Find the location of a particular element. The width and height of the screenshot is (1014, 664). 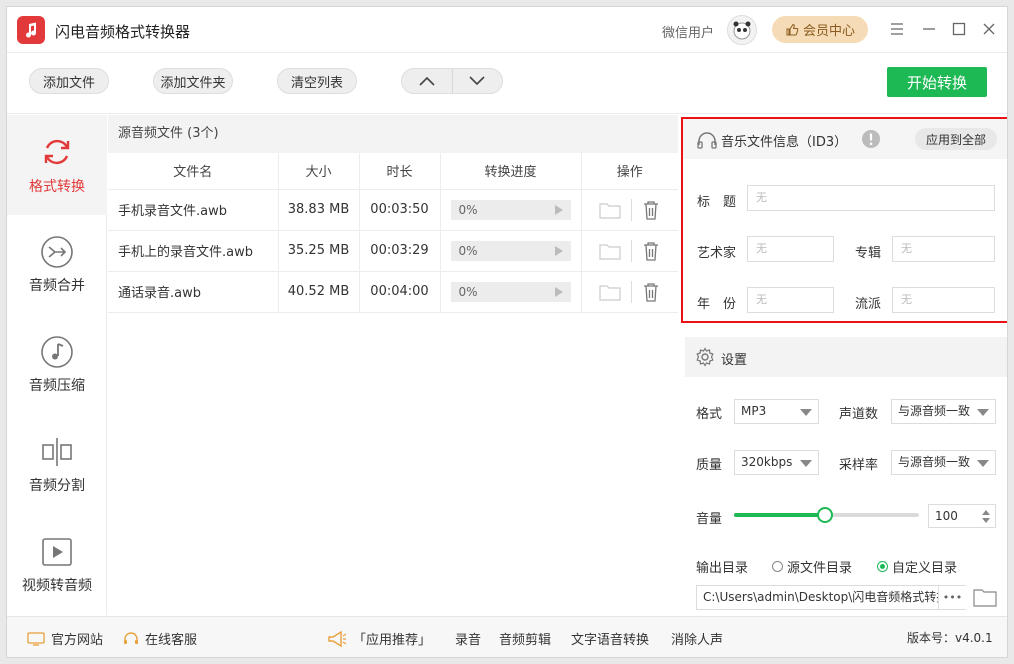

channels-select: 与源音频一致 is located at coordinates (943, 411).